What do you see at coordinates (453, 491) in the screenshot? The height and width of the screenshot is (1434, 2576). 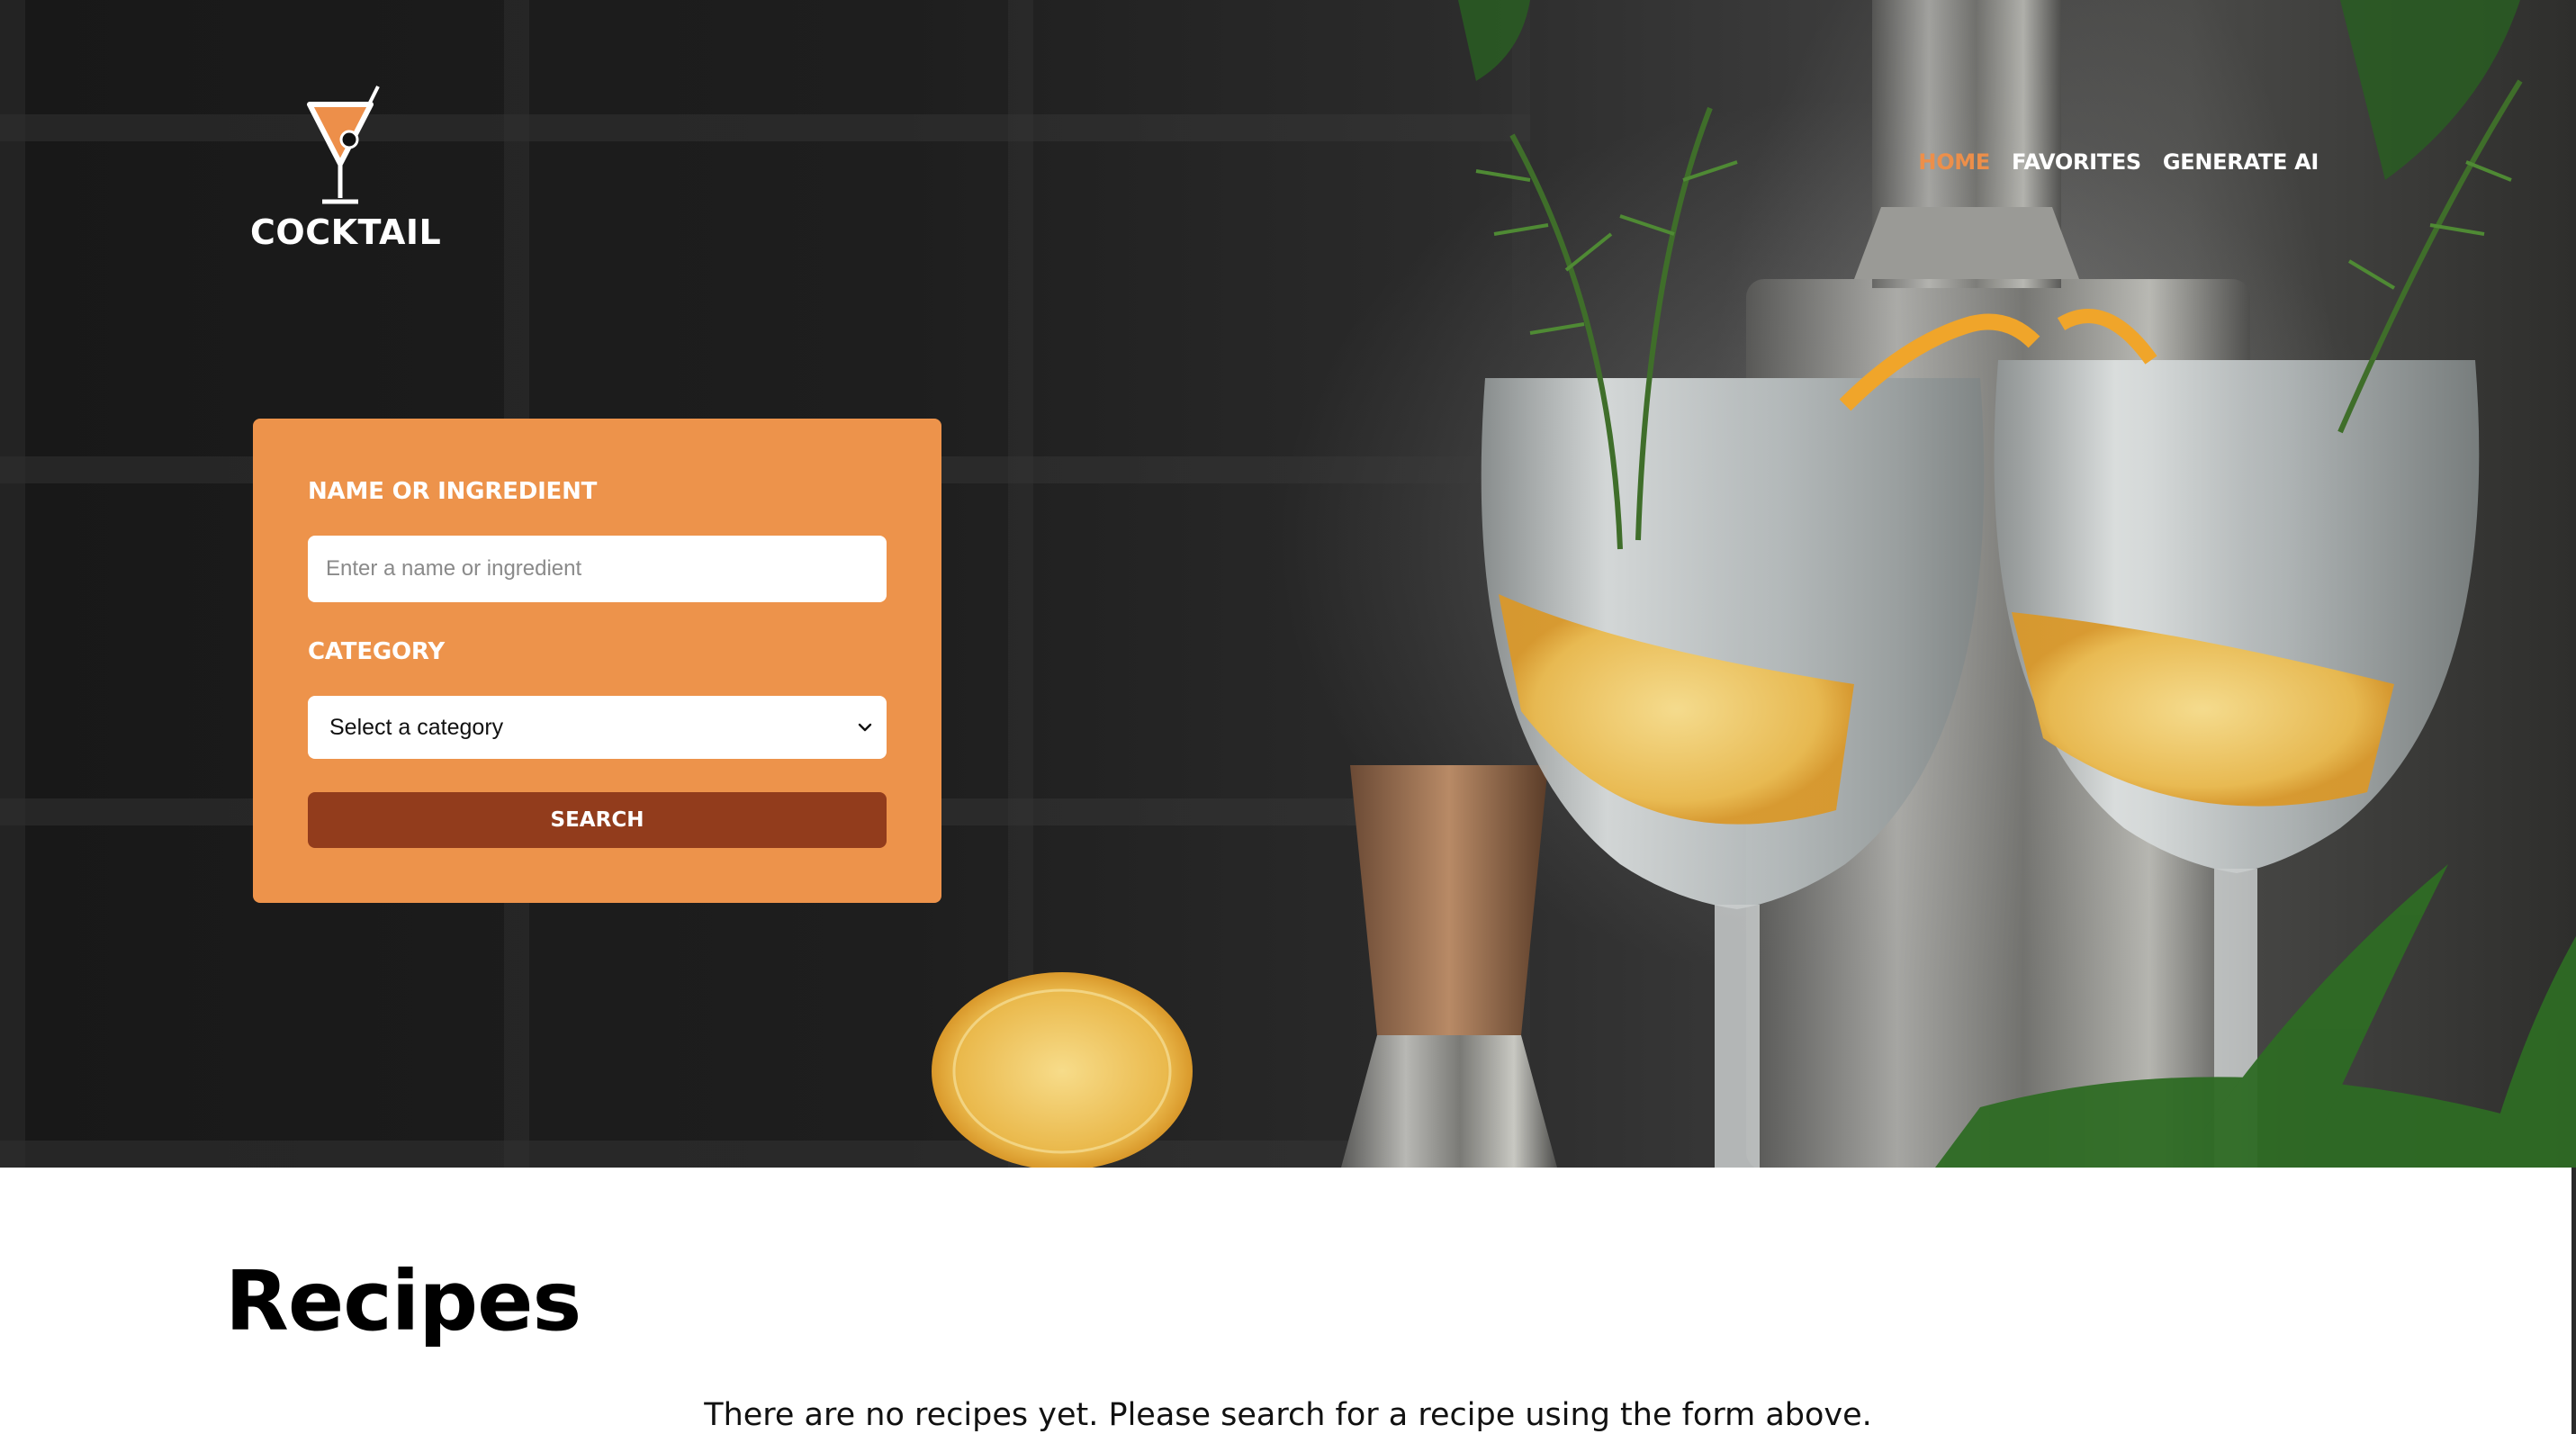 I see `name-ingredient-label: NAME OR INGREDIENT` at bounding box center [453, 491].